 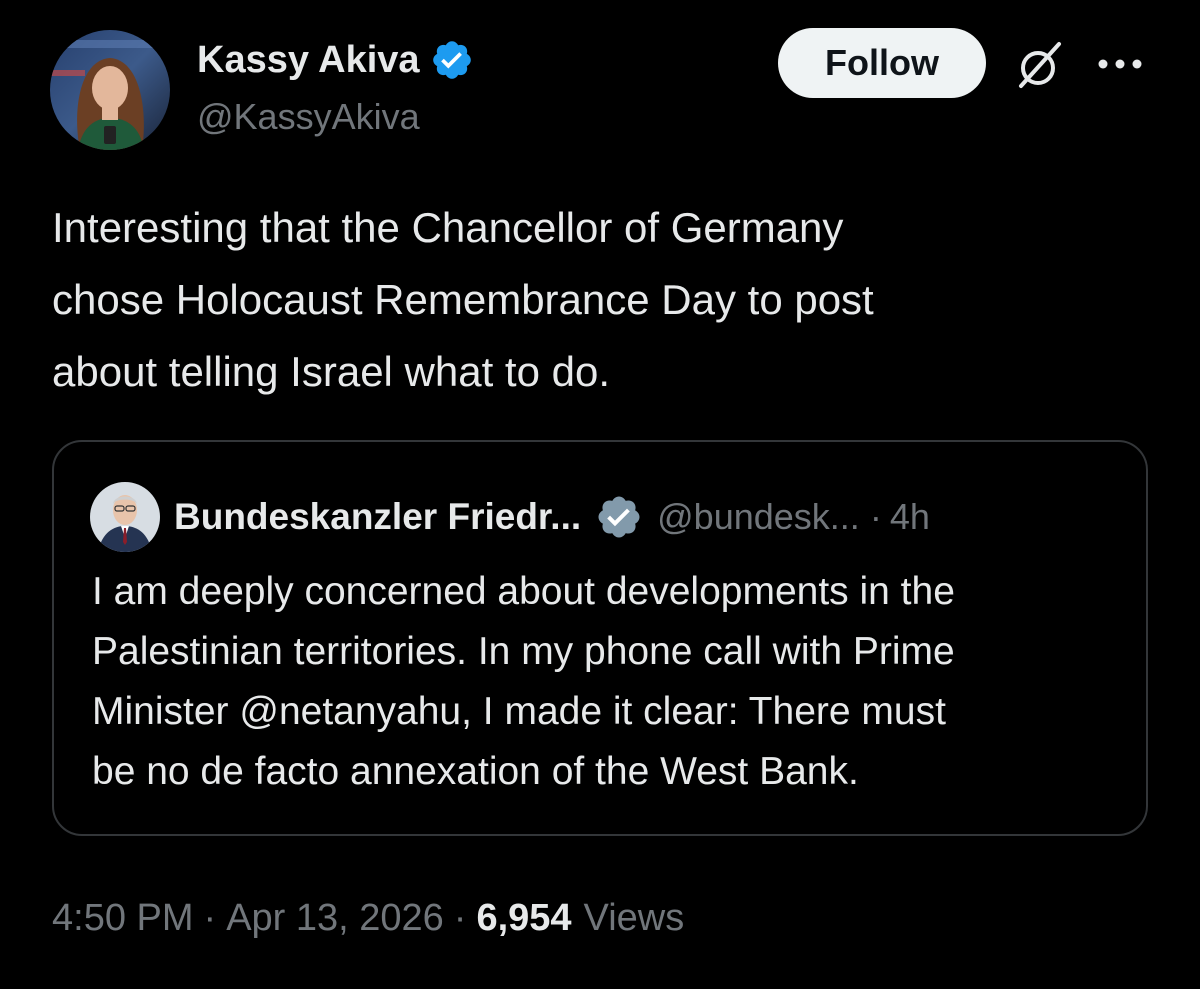 I want to click on author-name: Kassy Akiva, so click(x=308, y=60).